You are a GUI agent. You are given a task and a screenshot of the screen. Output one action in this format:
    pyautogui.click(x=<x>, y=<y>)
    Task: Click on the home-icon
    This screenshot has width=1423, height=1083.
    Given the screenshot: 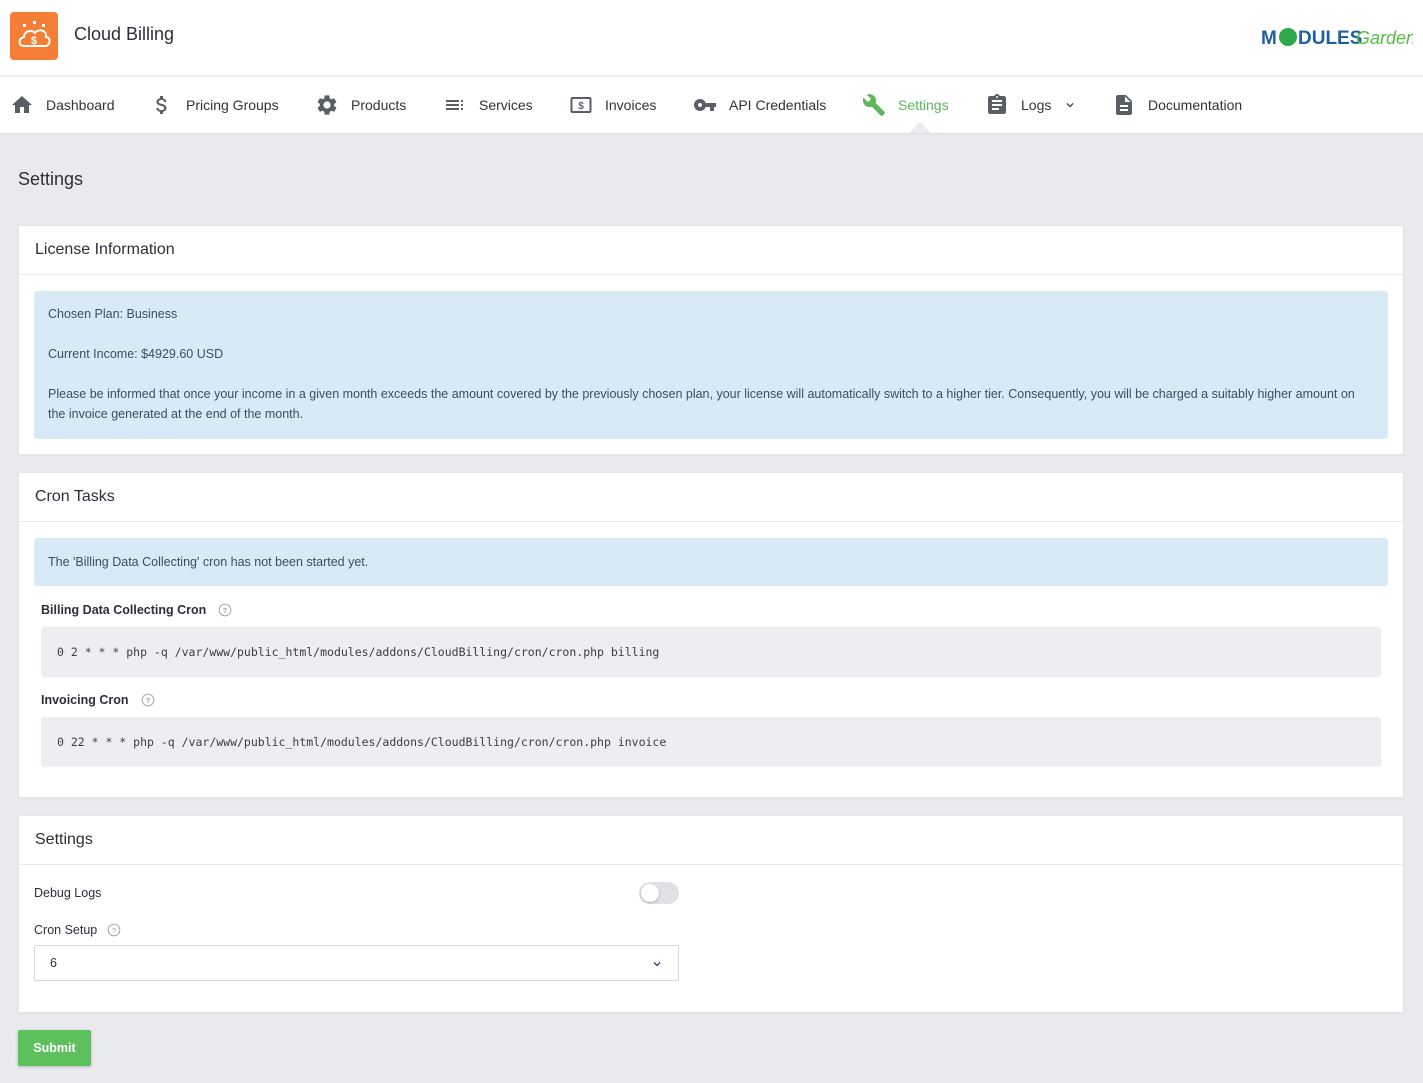 What is the action you would take?
    pyautogui.click(x=22, y=104)
    